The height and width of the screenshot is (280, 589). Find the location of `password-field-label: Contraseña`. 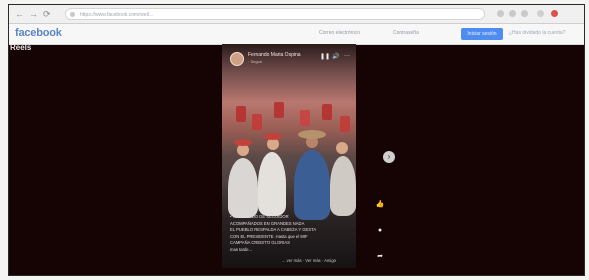

password-field-label: Contraseña is located at coordinates (406, 33).